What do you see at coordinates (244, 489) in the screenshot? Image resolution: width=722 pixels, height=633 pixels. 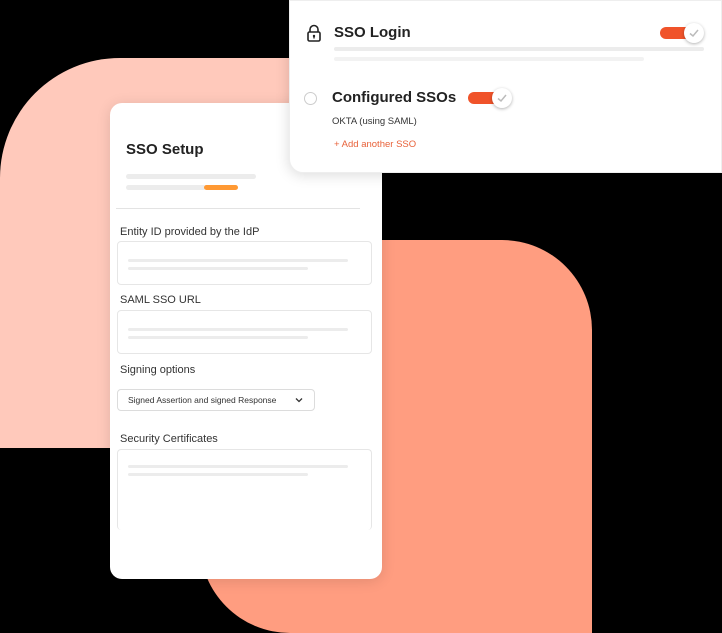 I see `security-certificates-field` at bounding box center [244, 489].